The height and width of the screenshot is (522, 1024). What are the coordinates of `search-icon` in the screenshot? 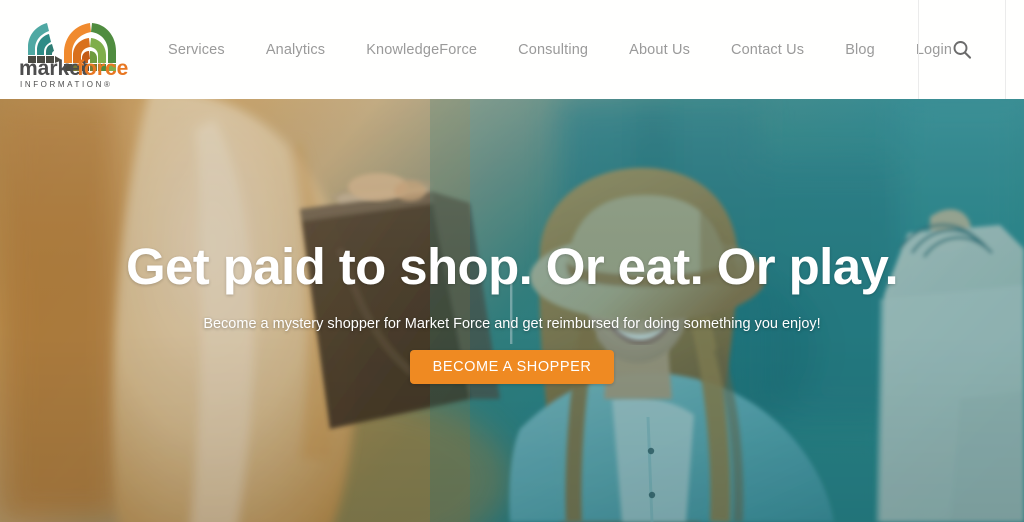 It's located at (962, 49).